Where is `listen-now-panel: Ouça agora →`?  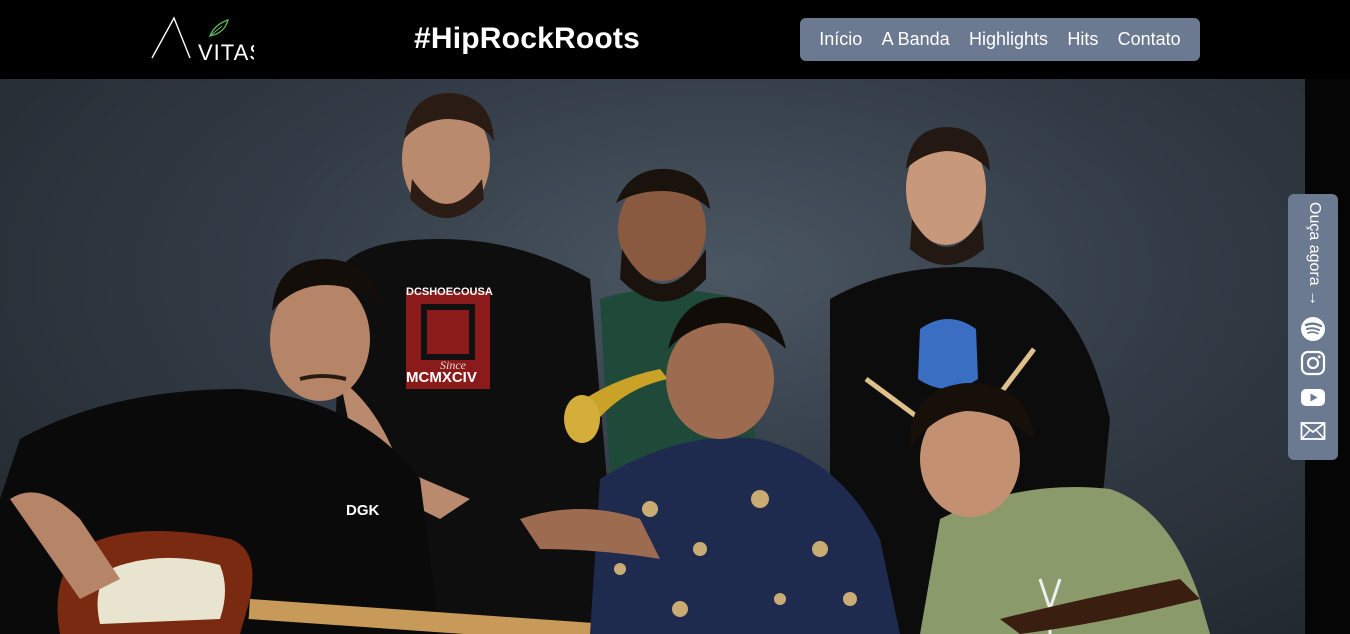
listen-now-panel: Ouça agora → is located at coordinates (1313, 327).